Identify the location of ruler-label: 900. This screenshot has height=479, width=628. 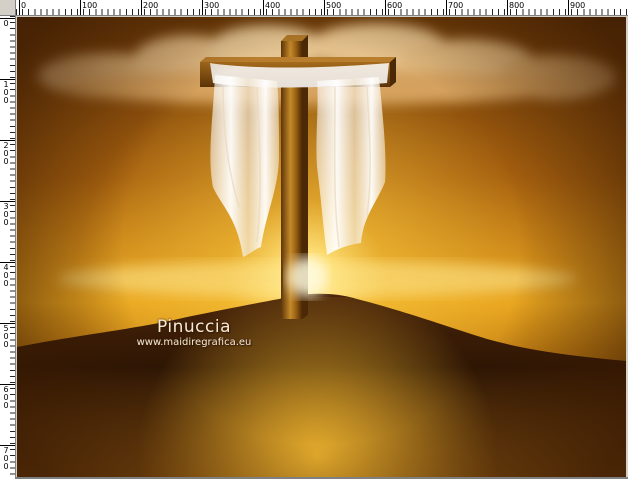
(578, 5).